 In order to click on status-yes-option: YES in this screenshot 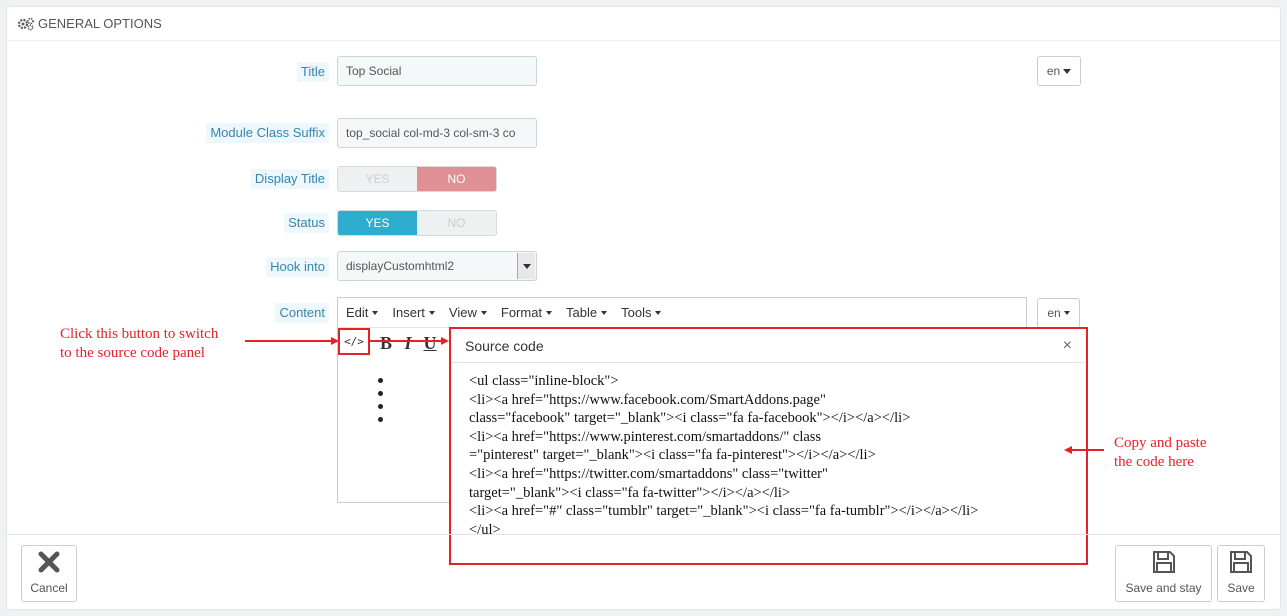, I will do `click(377, 223)`.